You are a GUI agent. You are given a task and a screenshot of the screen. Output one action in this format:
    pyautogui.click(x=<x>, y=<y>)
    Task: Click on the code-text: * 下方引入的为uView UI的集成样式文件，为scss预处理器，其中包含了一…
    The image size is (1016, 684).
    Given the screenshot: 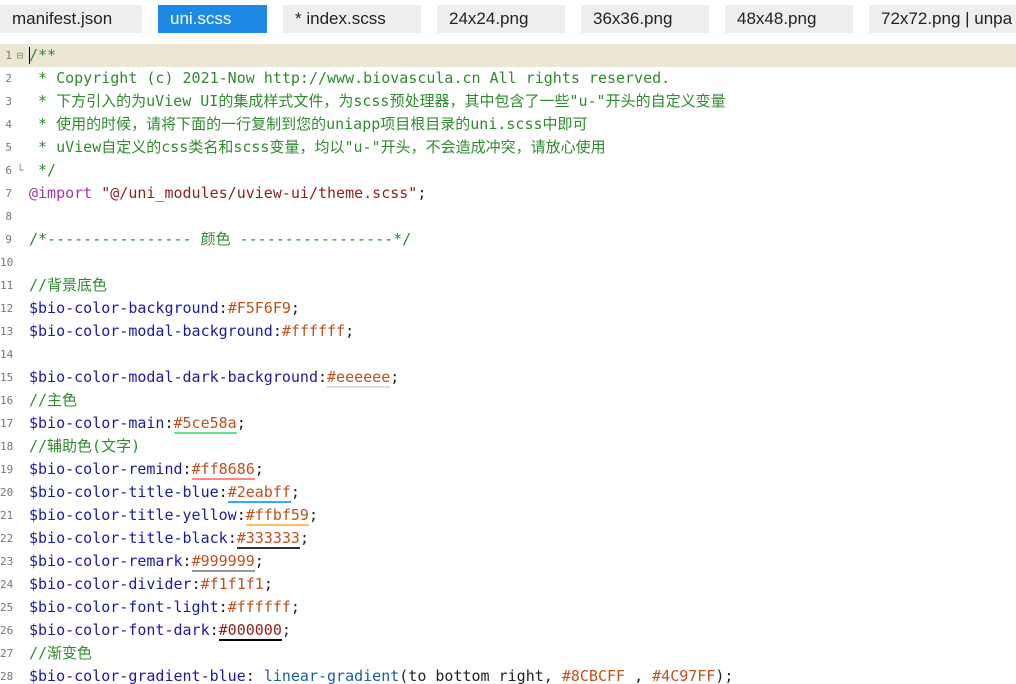 What is the action you would take?
    pyautogui.click(x=377, y=101)
    